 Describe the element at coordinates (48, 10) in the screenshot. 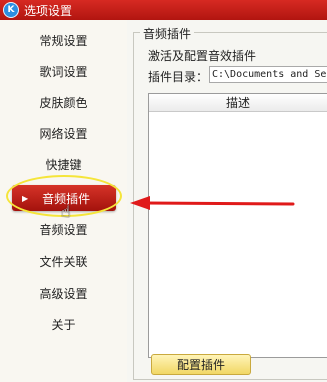

I see `window-title: 选项设置` at that location.